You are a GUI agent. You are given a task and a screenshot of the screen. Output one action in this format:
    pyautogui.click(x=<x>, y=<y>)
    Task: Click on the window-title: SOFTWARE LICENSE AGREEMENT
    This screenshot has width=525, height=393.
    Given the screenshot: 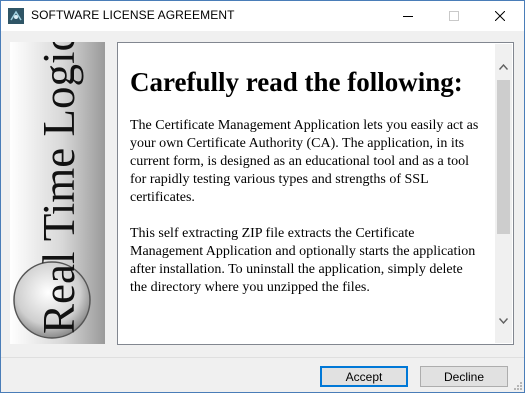 What is the action you would take?
    pyautogui.click(x=133, y=15)
    